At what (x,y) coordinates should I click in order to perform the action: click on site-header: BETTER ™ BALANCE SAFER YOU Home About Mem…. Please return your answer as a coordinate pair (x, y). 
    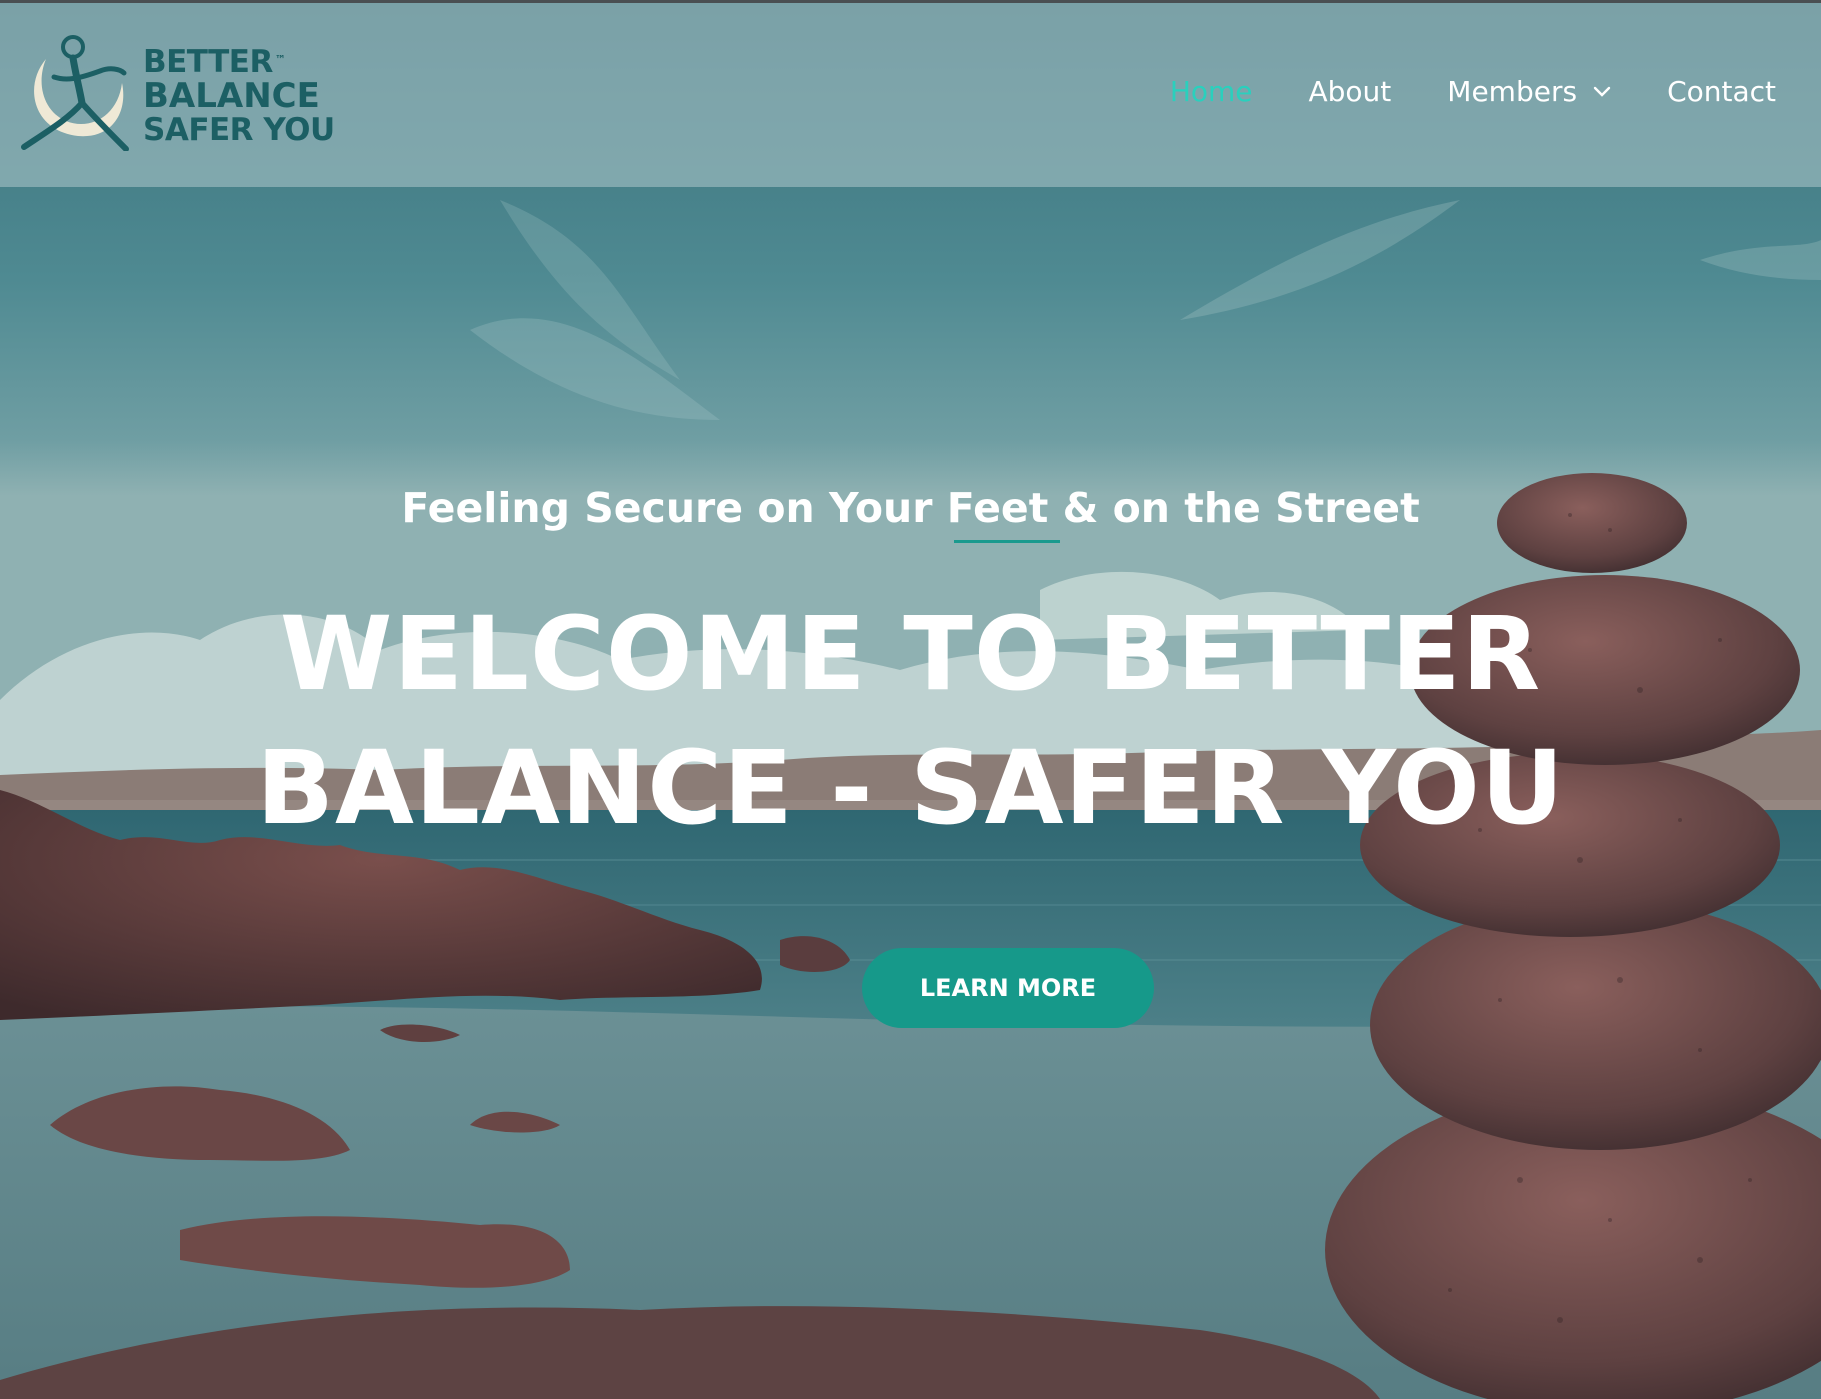
    Looking at the image, I should click on (910, 95).